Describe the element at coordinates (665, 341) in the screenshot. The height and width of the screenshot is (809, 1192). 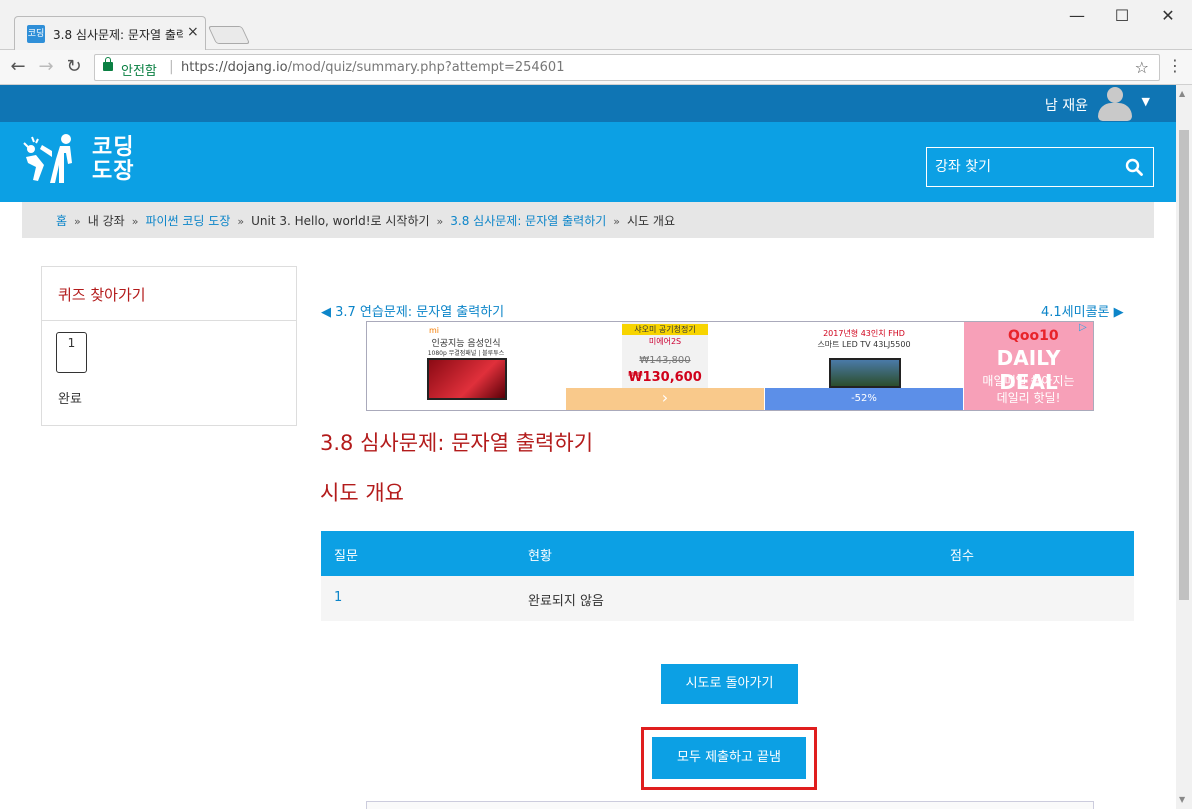
I see `ad-cell2-model: 미에어2S` at that location.